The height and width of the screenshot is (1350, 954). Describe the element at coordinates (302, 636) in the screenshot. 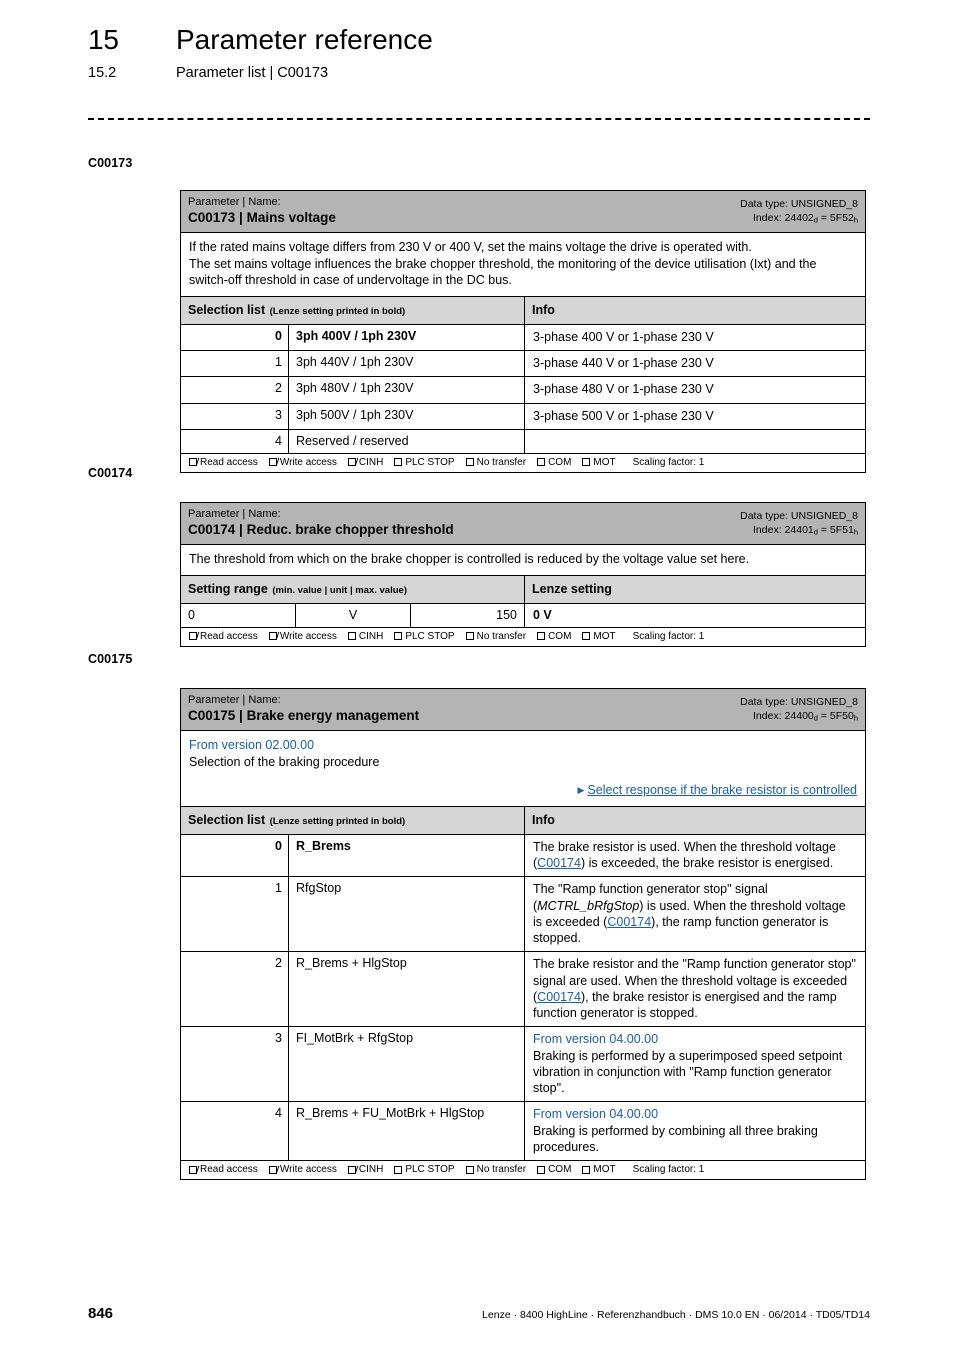

I see `access-write: Write access` at that location.